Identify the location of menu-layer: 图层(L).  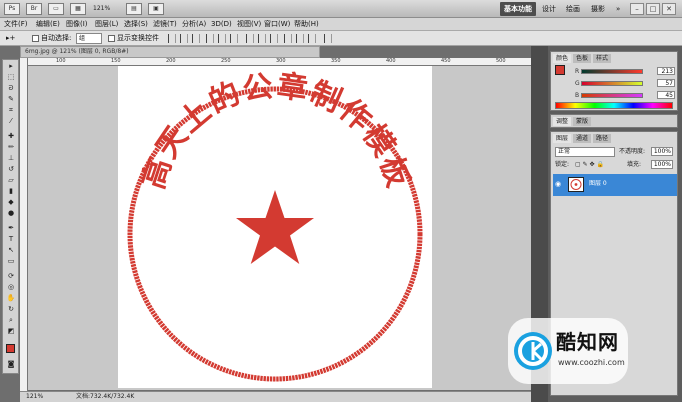
(106, 24).